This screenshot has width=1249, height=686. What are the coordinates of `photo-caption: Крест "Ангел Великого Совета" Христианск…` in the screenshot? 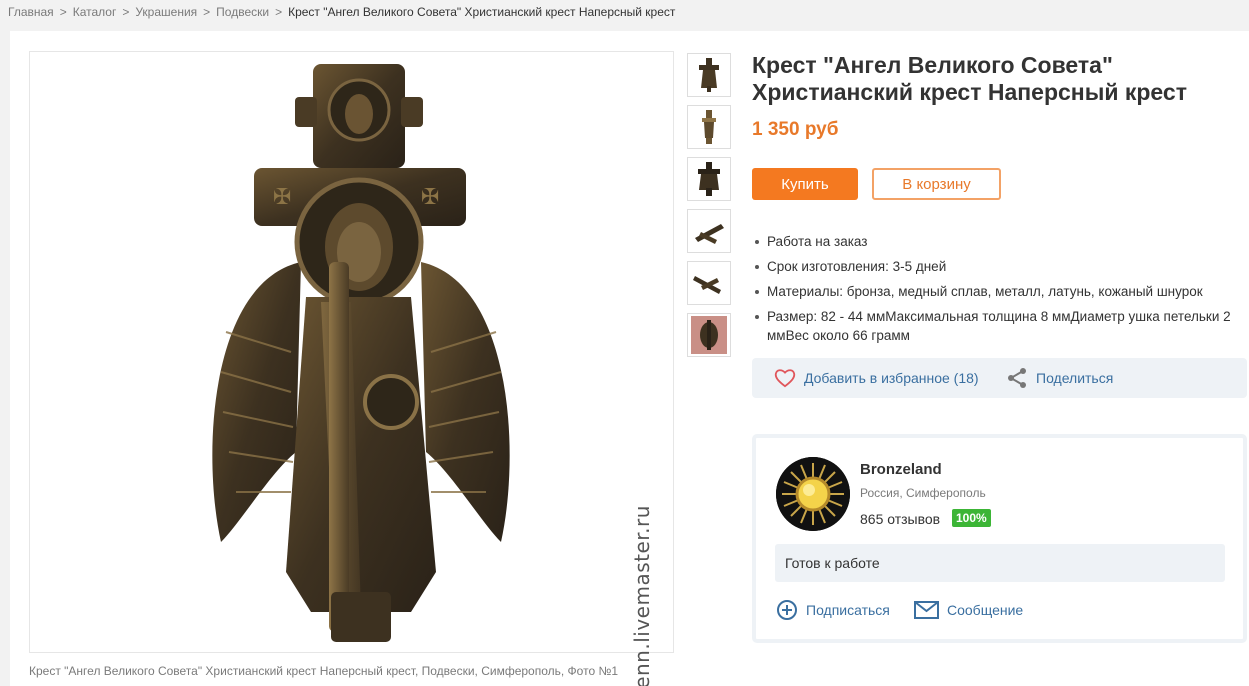 It's located at (324, 671).